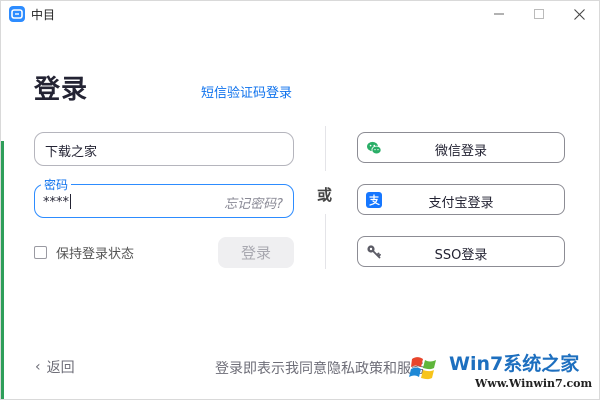  I want to click on maximize-icon, so click(539, 14).